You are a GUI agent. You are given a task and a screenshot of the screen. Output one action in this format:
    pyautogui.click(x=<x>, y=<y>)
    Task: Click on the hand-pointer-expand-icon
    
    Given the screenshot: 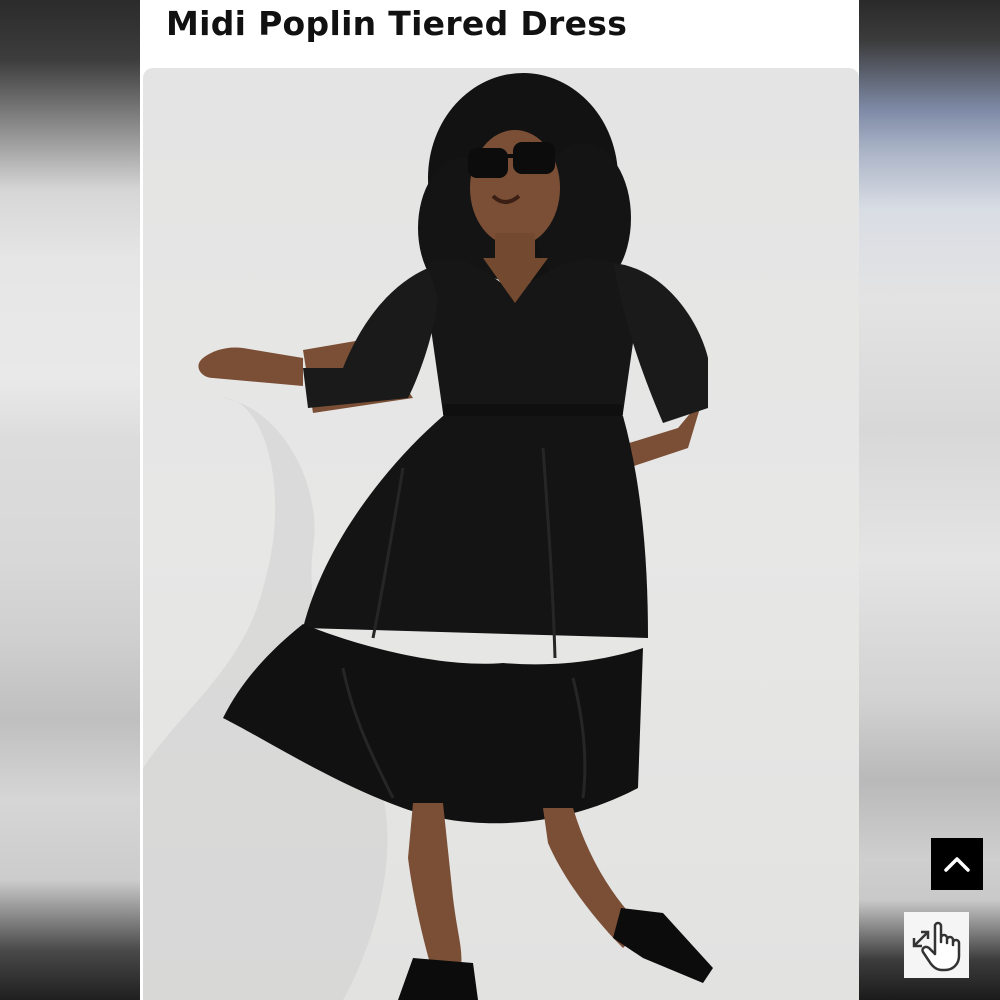 What is the action you would take?
    pyautogui.click(x=936, y=946)
    